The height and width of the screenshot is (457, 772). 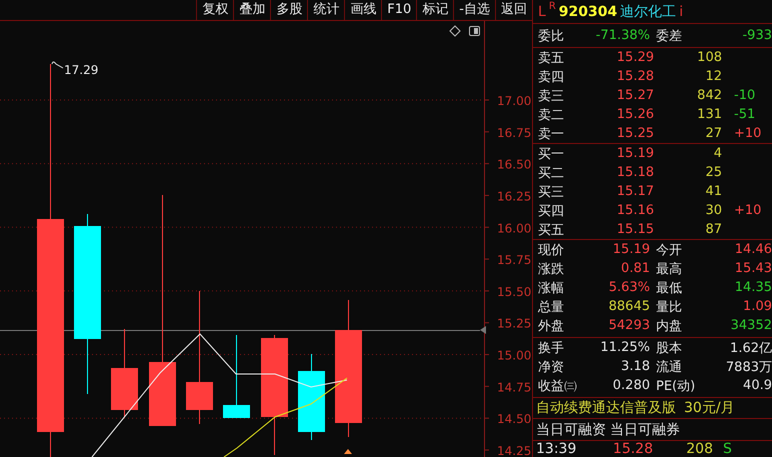 I want to click on field-label: 今开, so click(x=669, y=250).